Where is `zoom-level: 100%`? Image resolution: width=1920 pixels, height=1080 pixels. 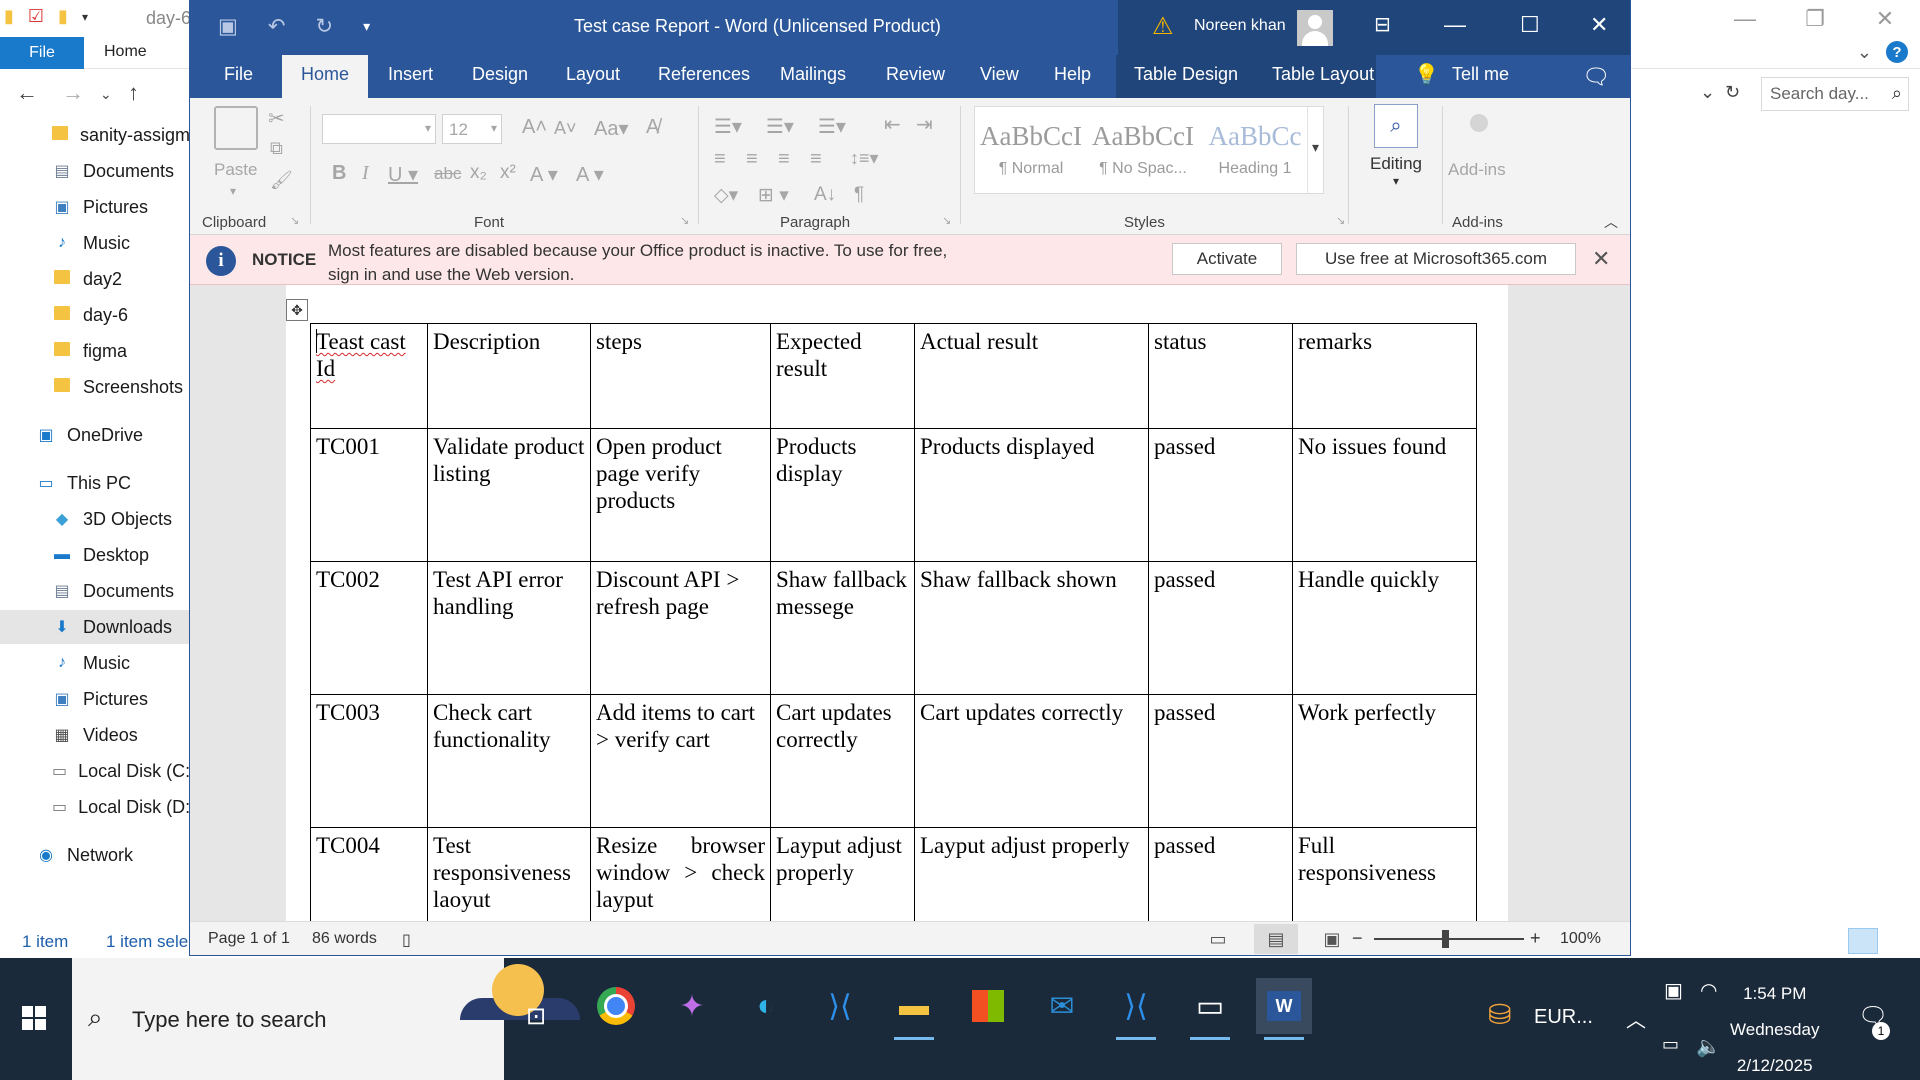
zoom-level: 100% is located at coordinates (1580, 939).